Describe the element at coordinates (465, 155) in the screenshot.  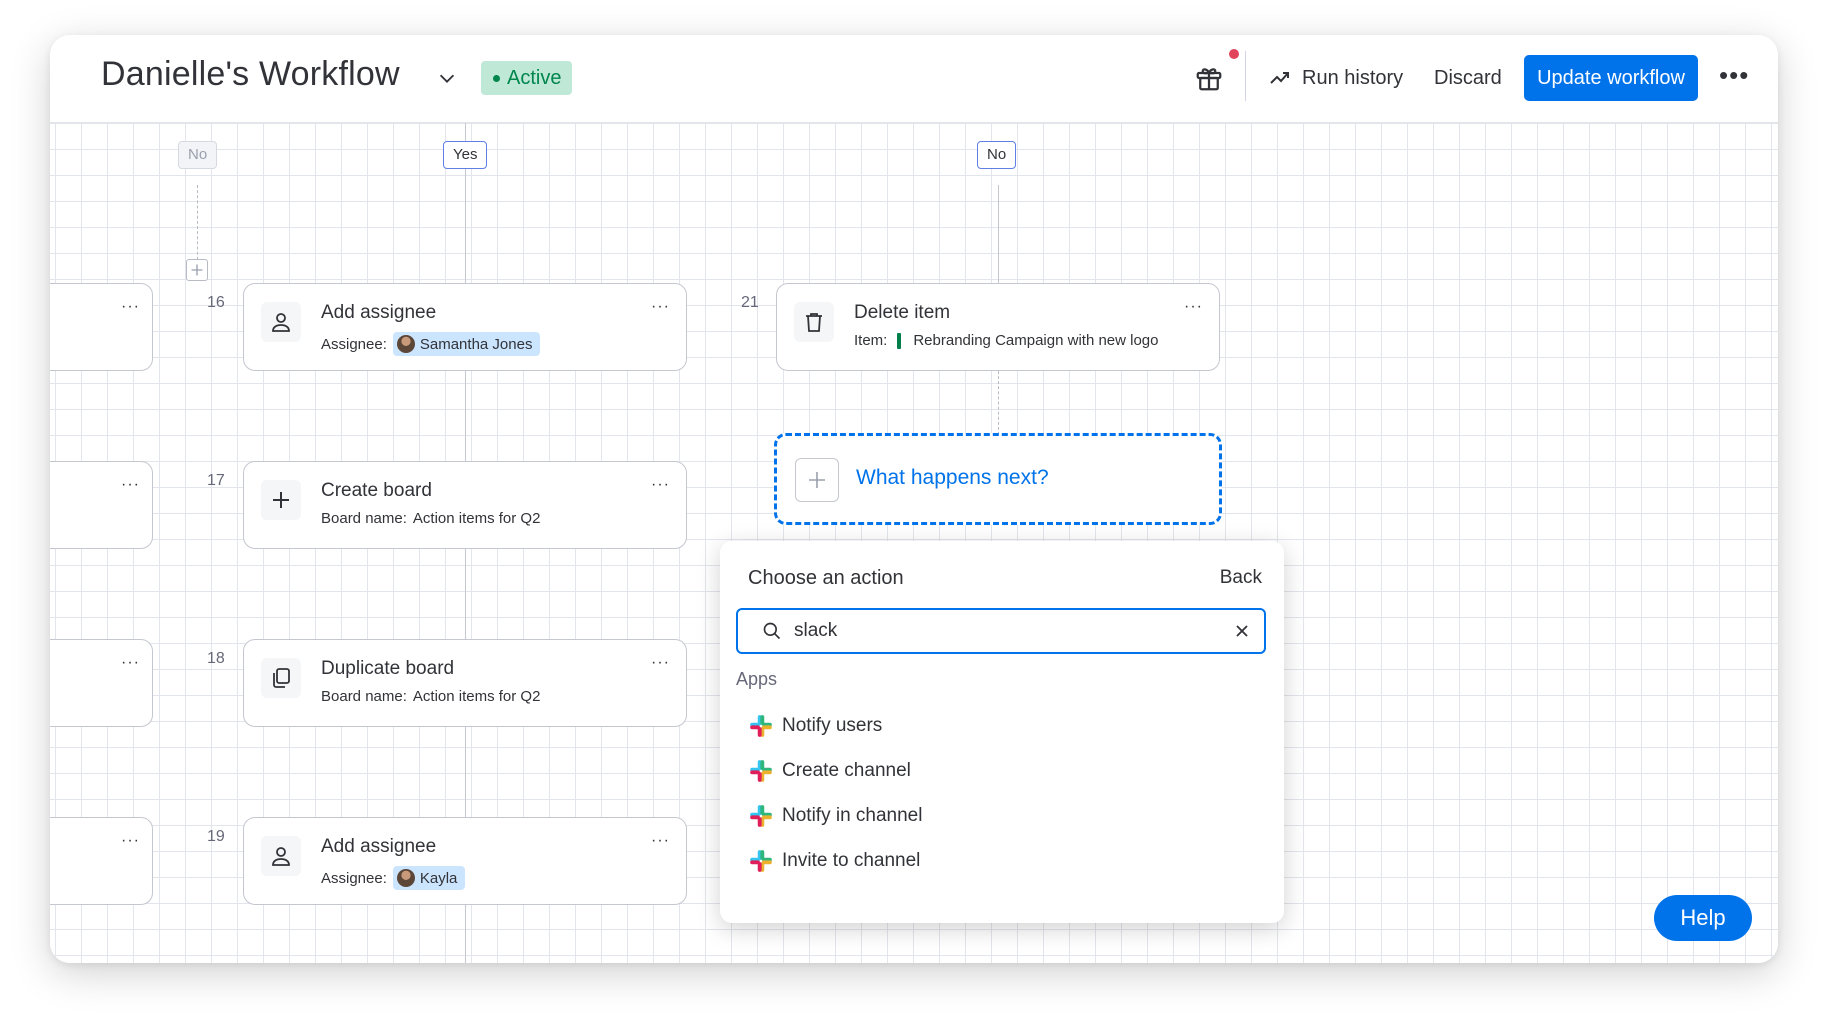
I see `branch-label-yes: Yes` at that location.